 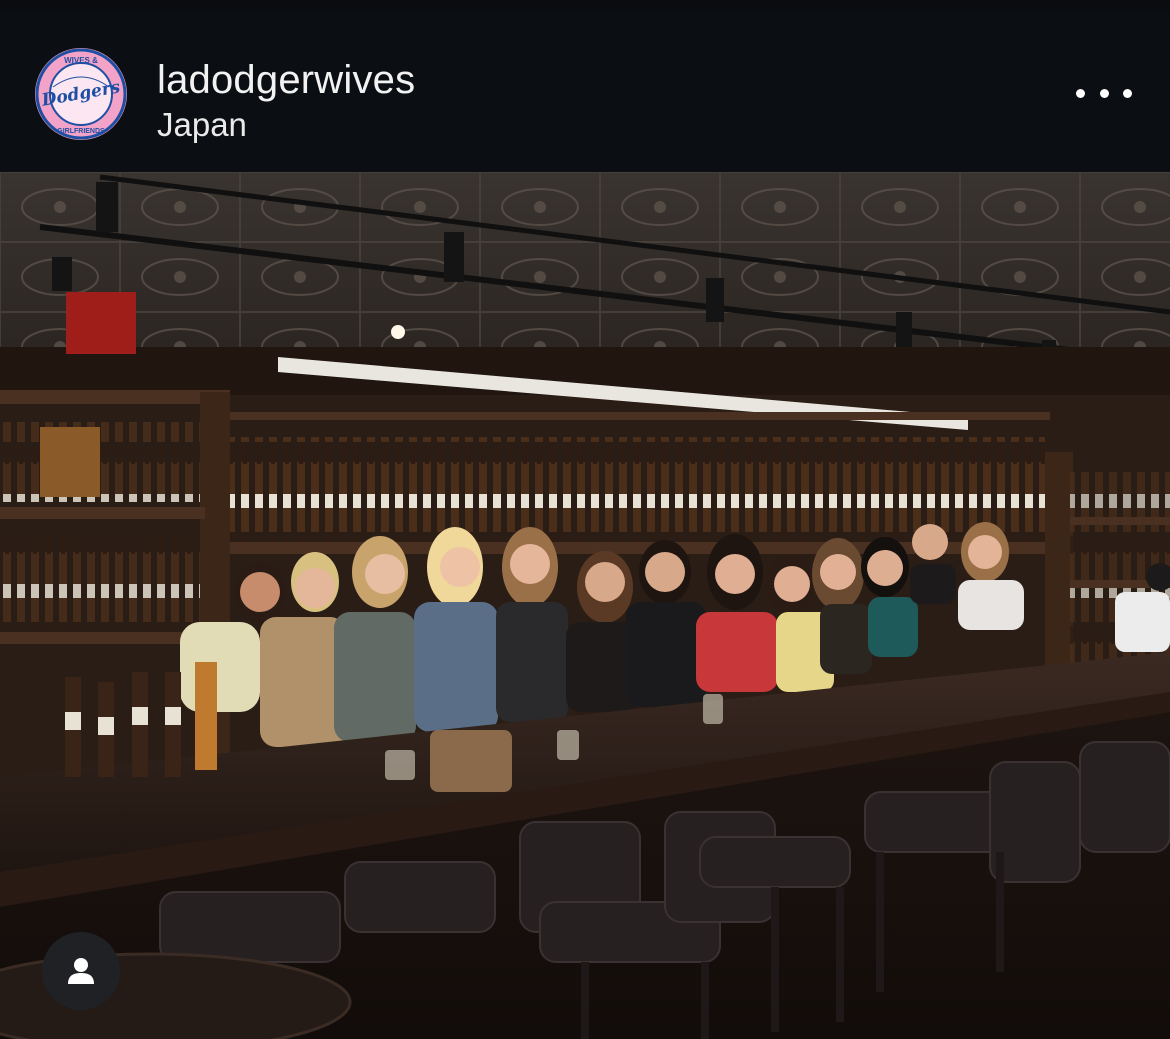 I want to click on avatar-top-text: WIVES &, so click(x=81, y=60).